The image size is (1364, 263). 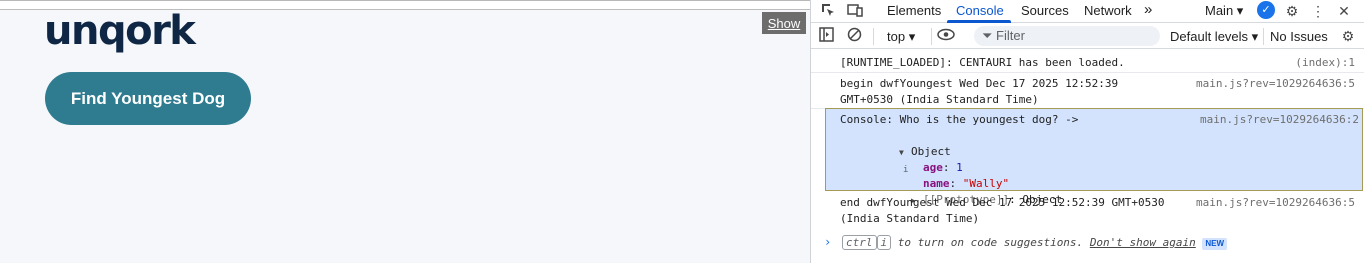 What do you see at coordinates (1325, 63) in the screenshot?
I see `message-source-link: (index):1` at bounding box center [1325, 63].